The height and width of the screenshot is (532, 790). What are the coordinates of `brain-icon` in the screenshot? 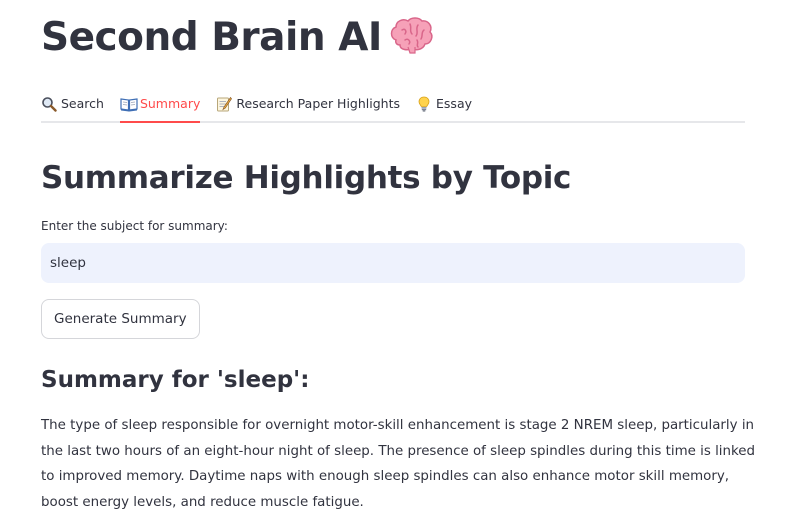 It's located at (411, 42).